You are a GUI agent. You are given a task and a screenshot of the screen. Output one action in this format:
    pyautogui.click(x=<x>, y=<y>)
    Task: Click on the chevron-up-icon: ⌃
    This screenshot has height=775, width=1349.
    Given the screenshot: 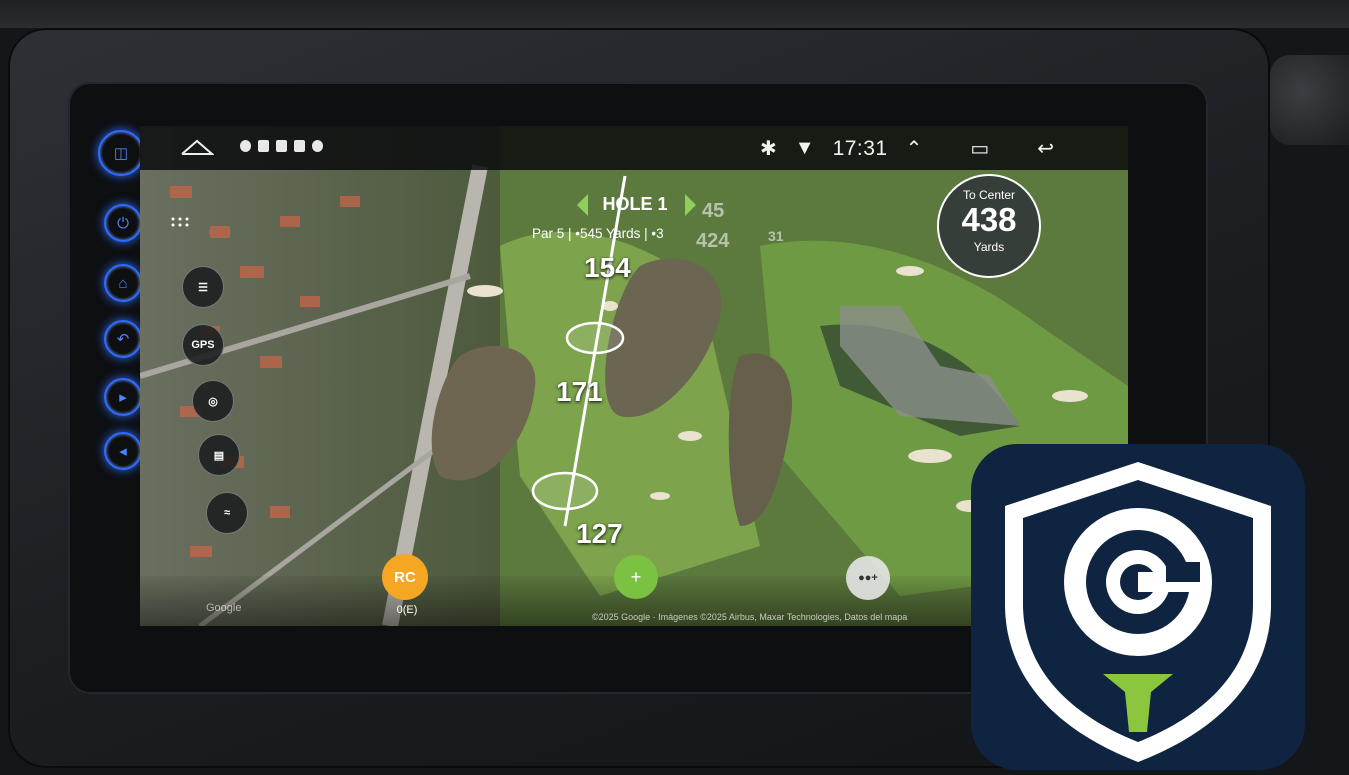 What is the action you would take?
    pyautogui.click(x=914, y=148)
    